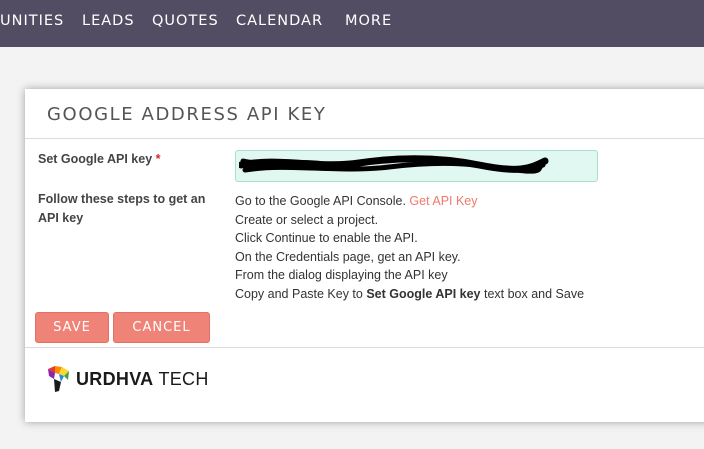 The image size is (704, 449). I want to click on urdhva-tech-logo: URDHVA TECH, so click(127, 379).